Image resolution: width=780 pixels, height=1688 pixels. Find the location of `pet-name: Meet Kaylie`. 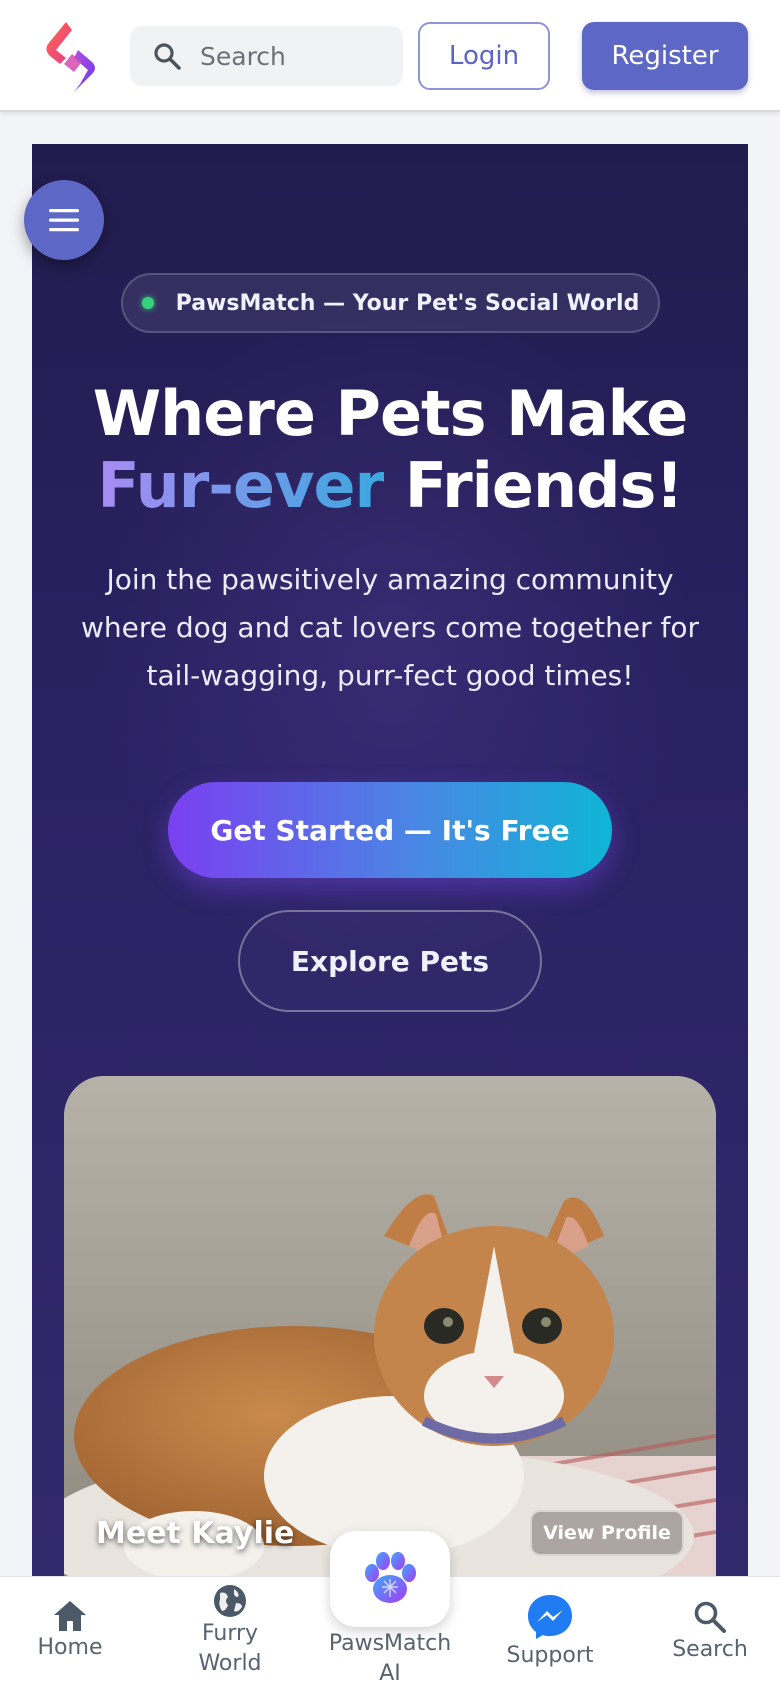

pet-name: Meet Kaylie is located at coordinates (195, 1533).